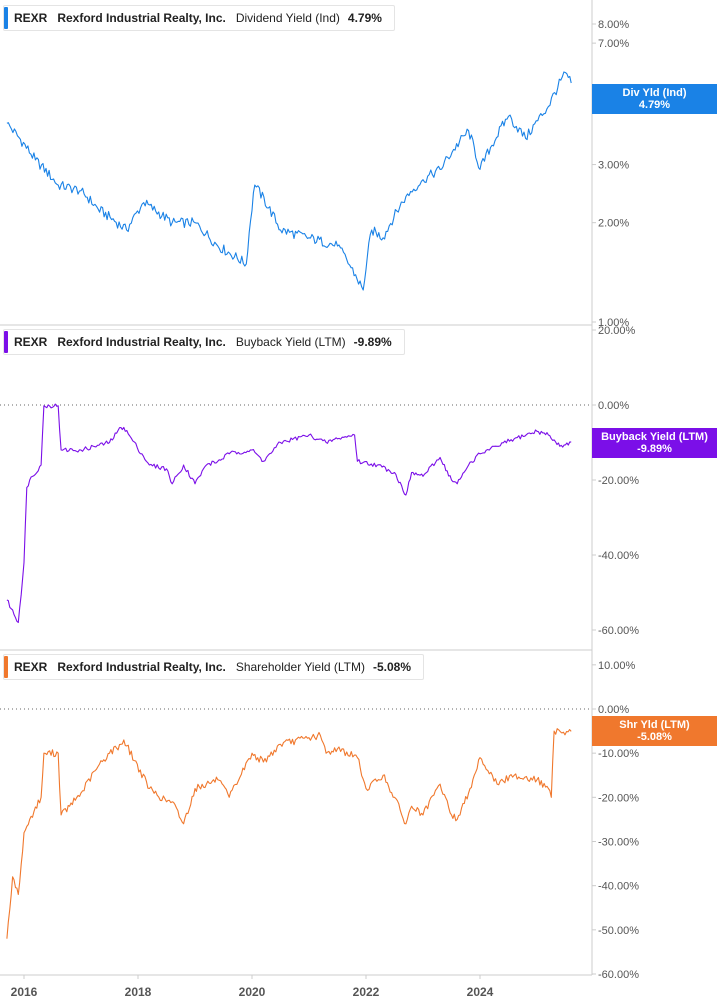 The width and height of the screenshot is (717, 1005). Describe the element at coordinates (138, 992) in the screenshot. I see `x-tick-label: 2018` at that location.